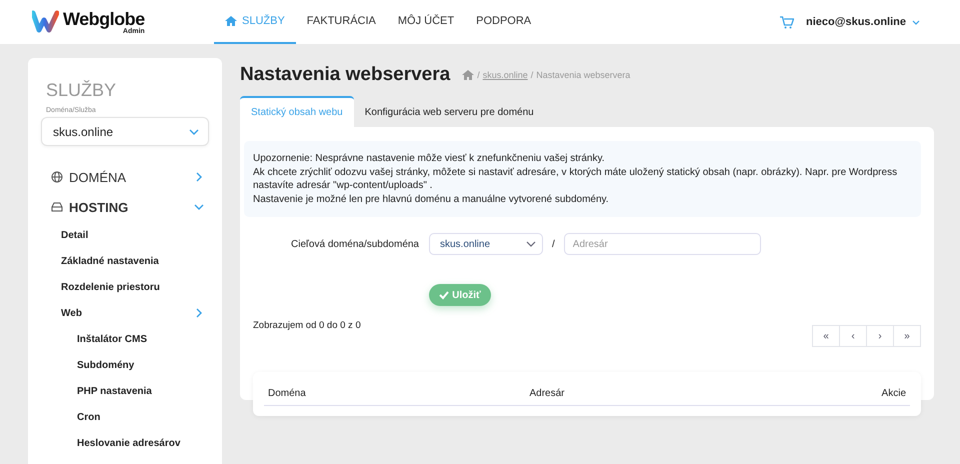  Describe the element at coordinates (355, 244) in the screenshot. I see `field-label: Cieľová doména/subdoména` at that location.